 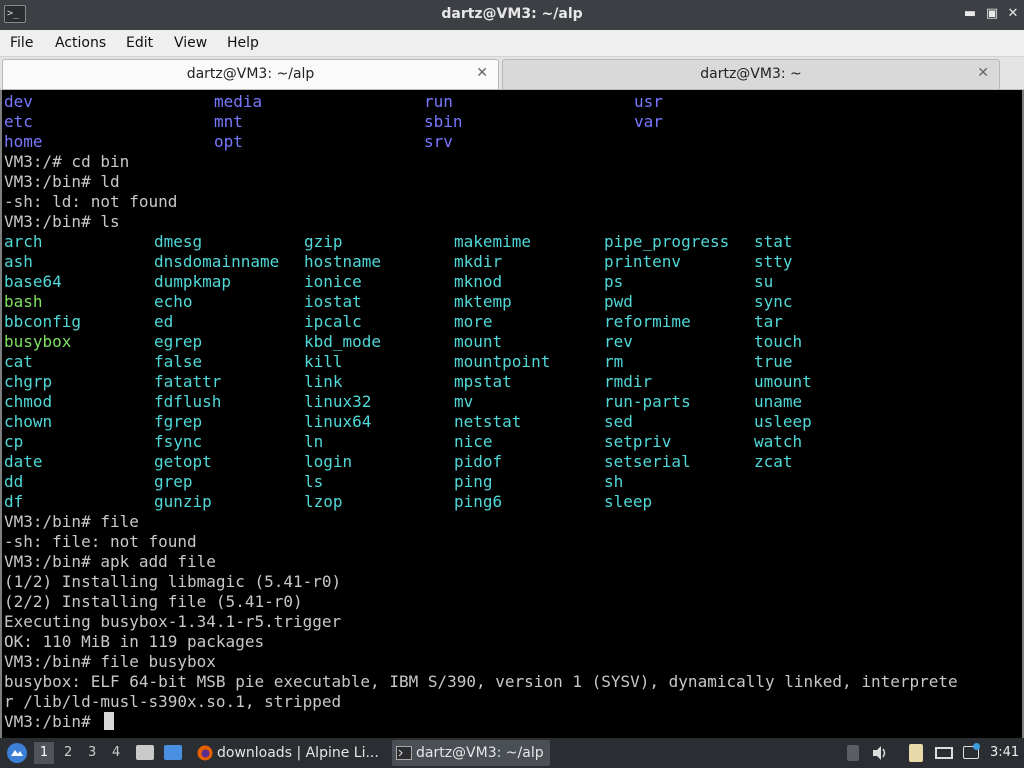 I want to click on file-entry: sh, so click(x=614, y=481).